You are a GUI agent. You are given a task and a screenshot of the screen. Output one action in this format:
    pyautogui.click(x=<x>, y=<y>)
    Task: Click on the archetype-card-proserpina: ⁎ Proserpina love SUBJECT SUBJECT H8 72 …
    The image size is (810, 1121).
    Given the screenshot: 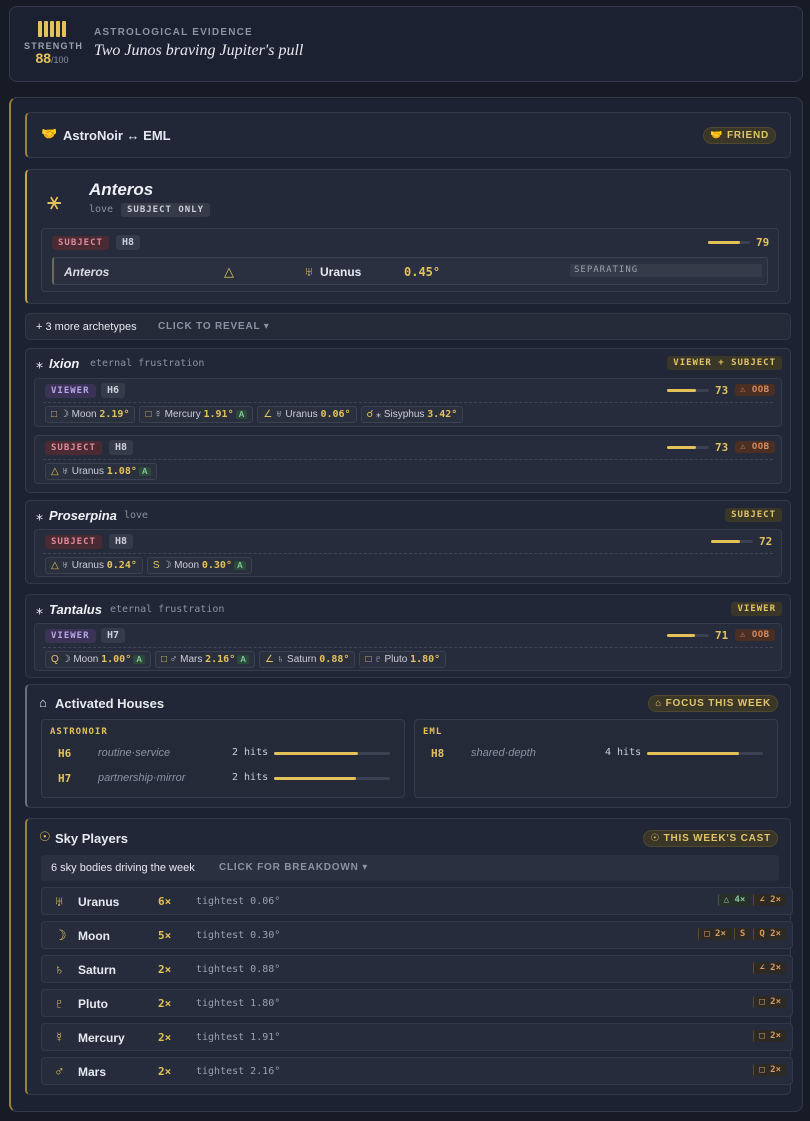 What is the action you would take?
    pyautogui.click(x=408, y=542)
    